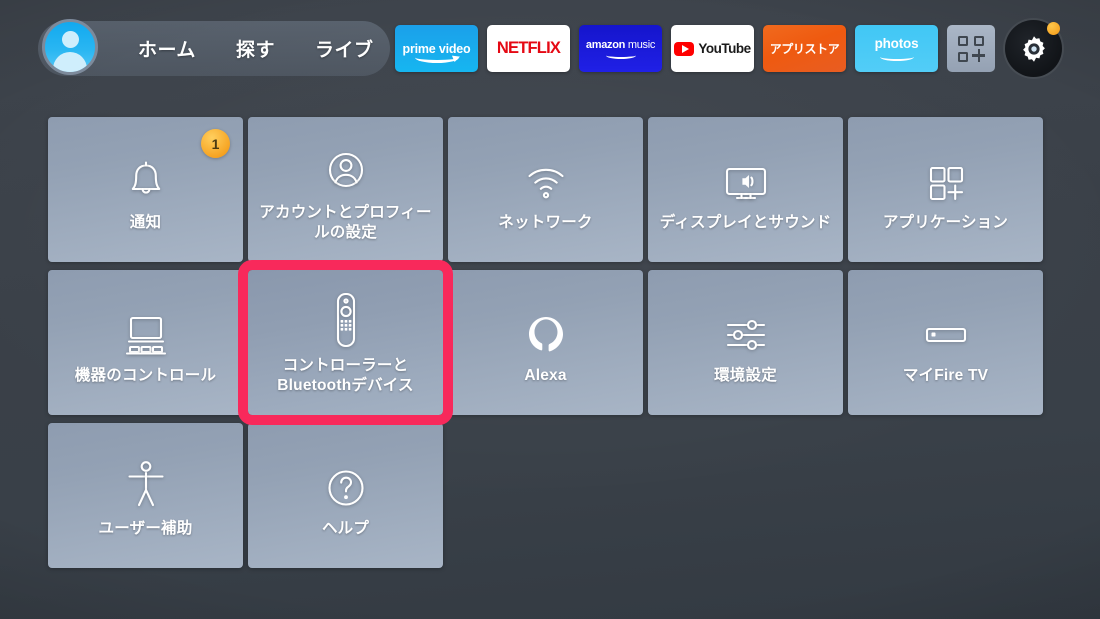 The width and height of the screenshot is (1100, 619). What do you see at coordinates (146, 177) in the screenshot?
I see `bell-icon` at bounding box center [146, 177].